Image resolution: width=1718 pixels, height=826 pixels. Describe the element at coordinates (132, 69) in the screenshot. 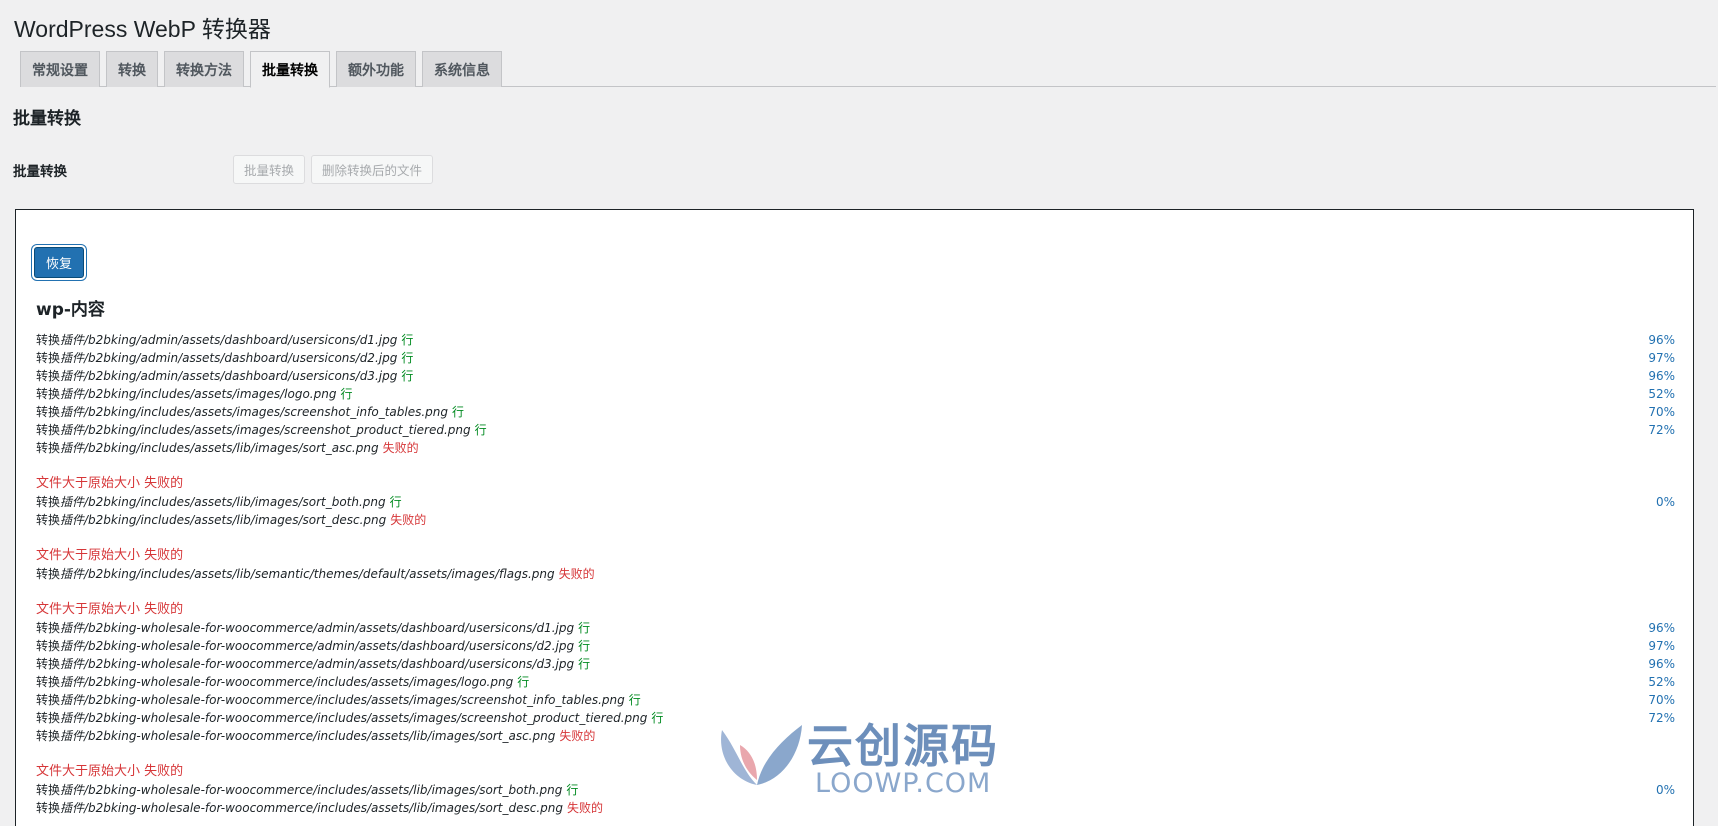

I see `tab-convert: 转换` at that location.